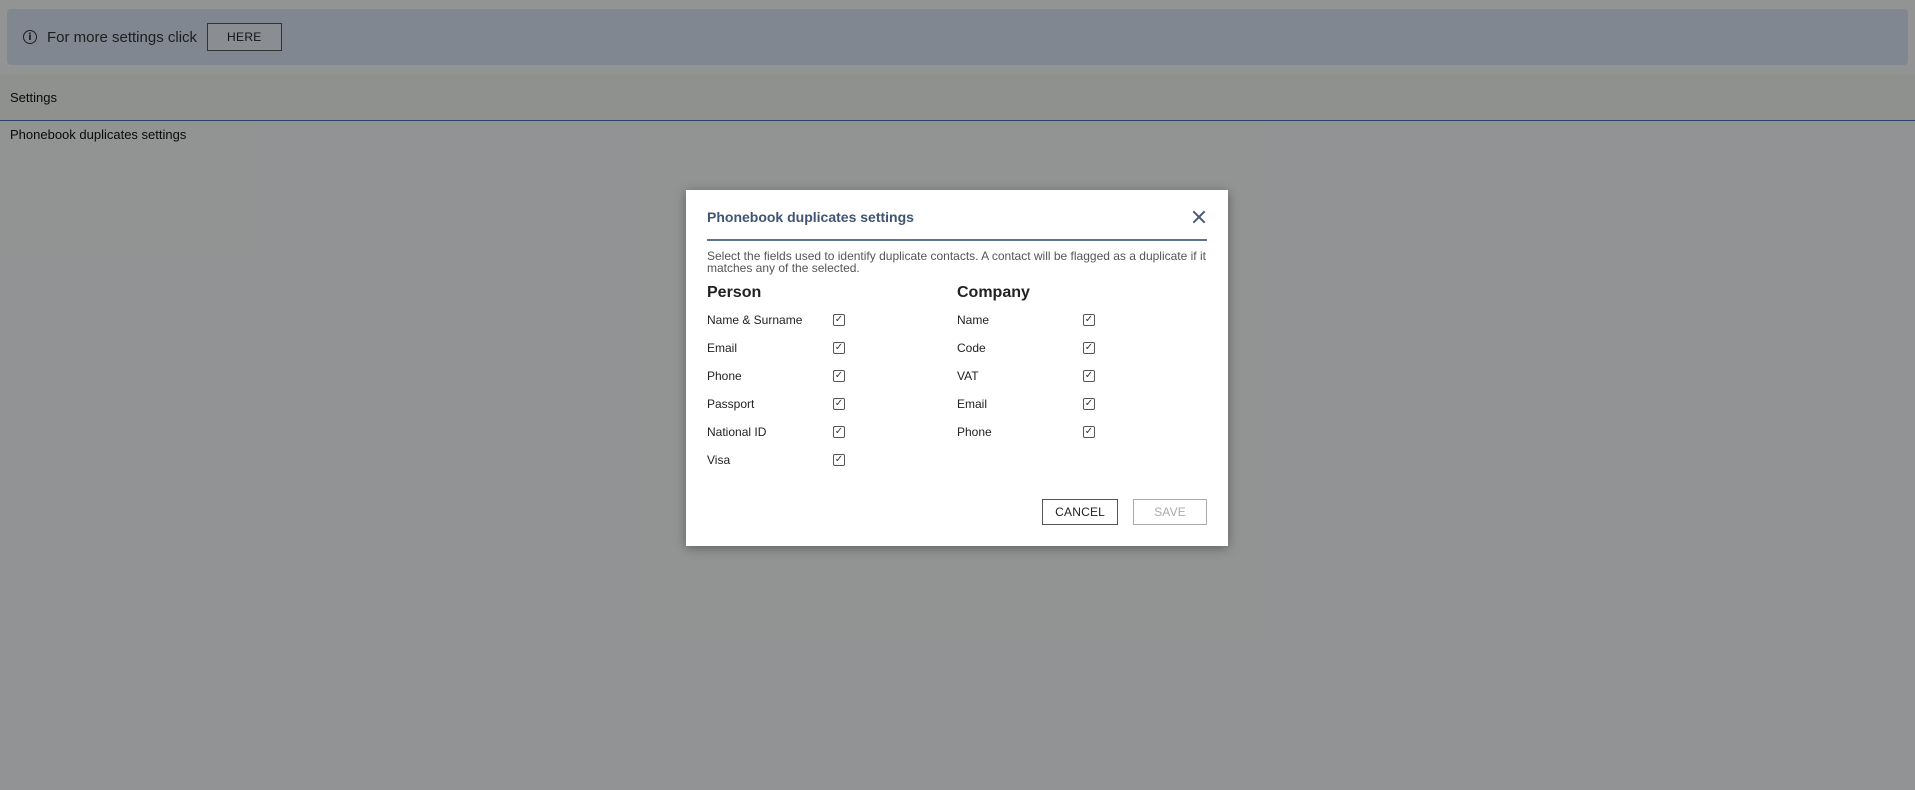 The image size is (1915, 790). I want to click on person-field-row: National ID ✓, so click(832, 432).